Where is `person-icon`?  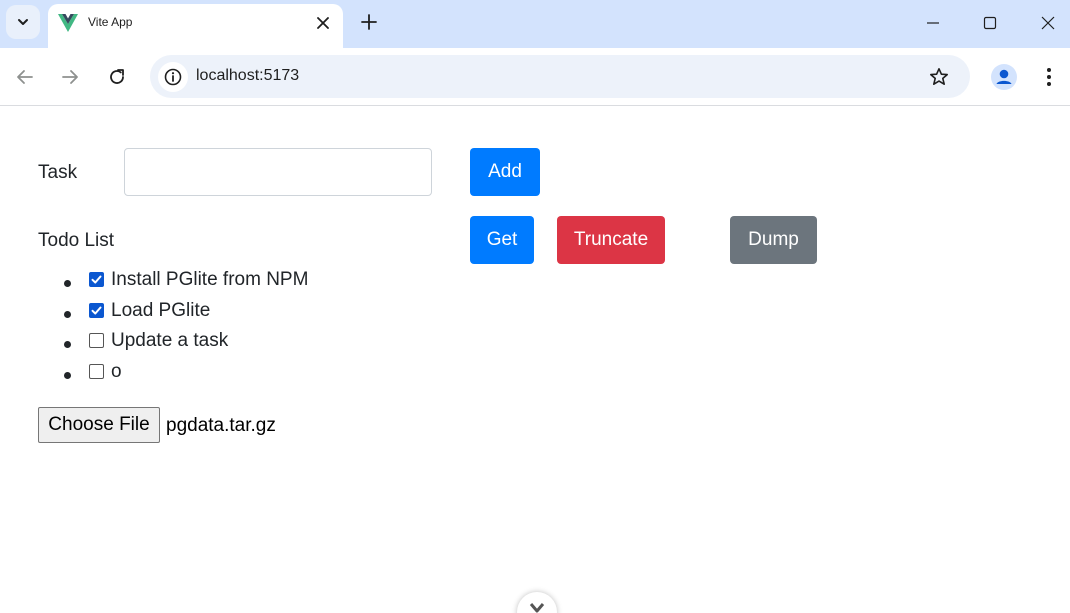
person-icon is located at coordinates (1004, 77).